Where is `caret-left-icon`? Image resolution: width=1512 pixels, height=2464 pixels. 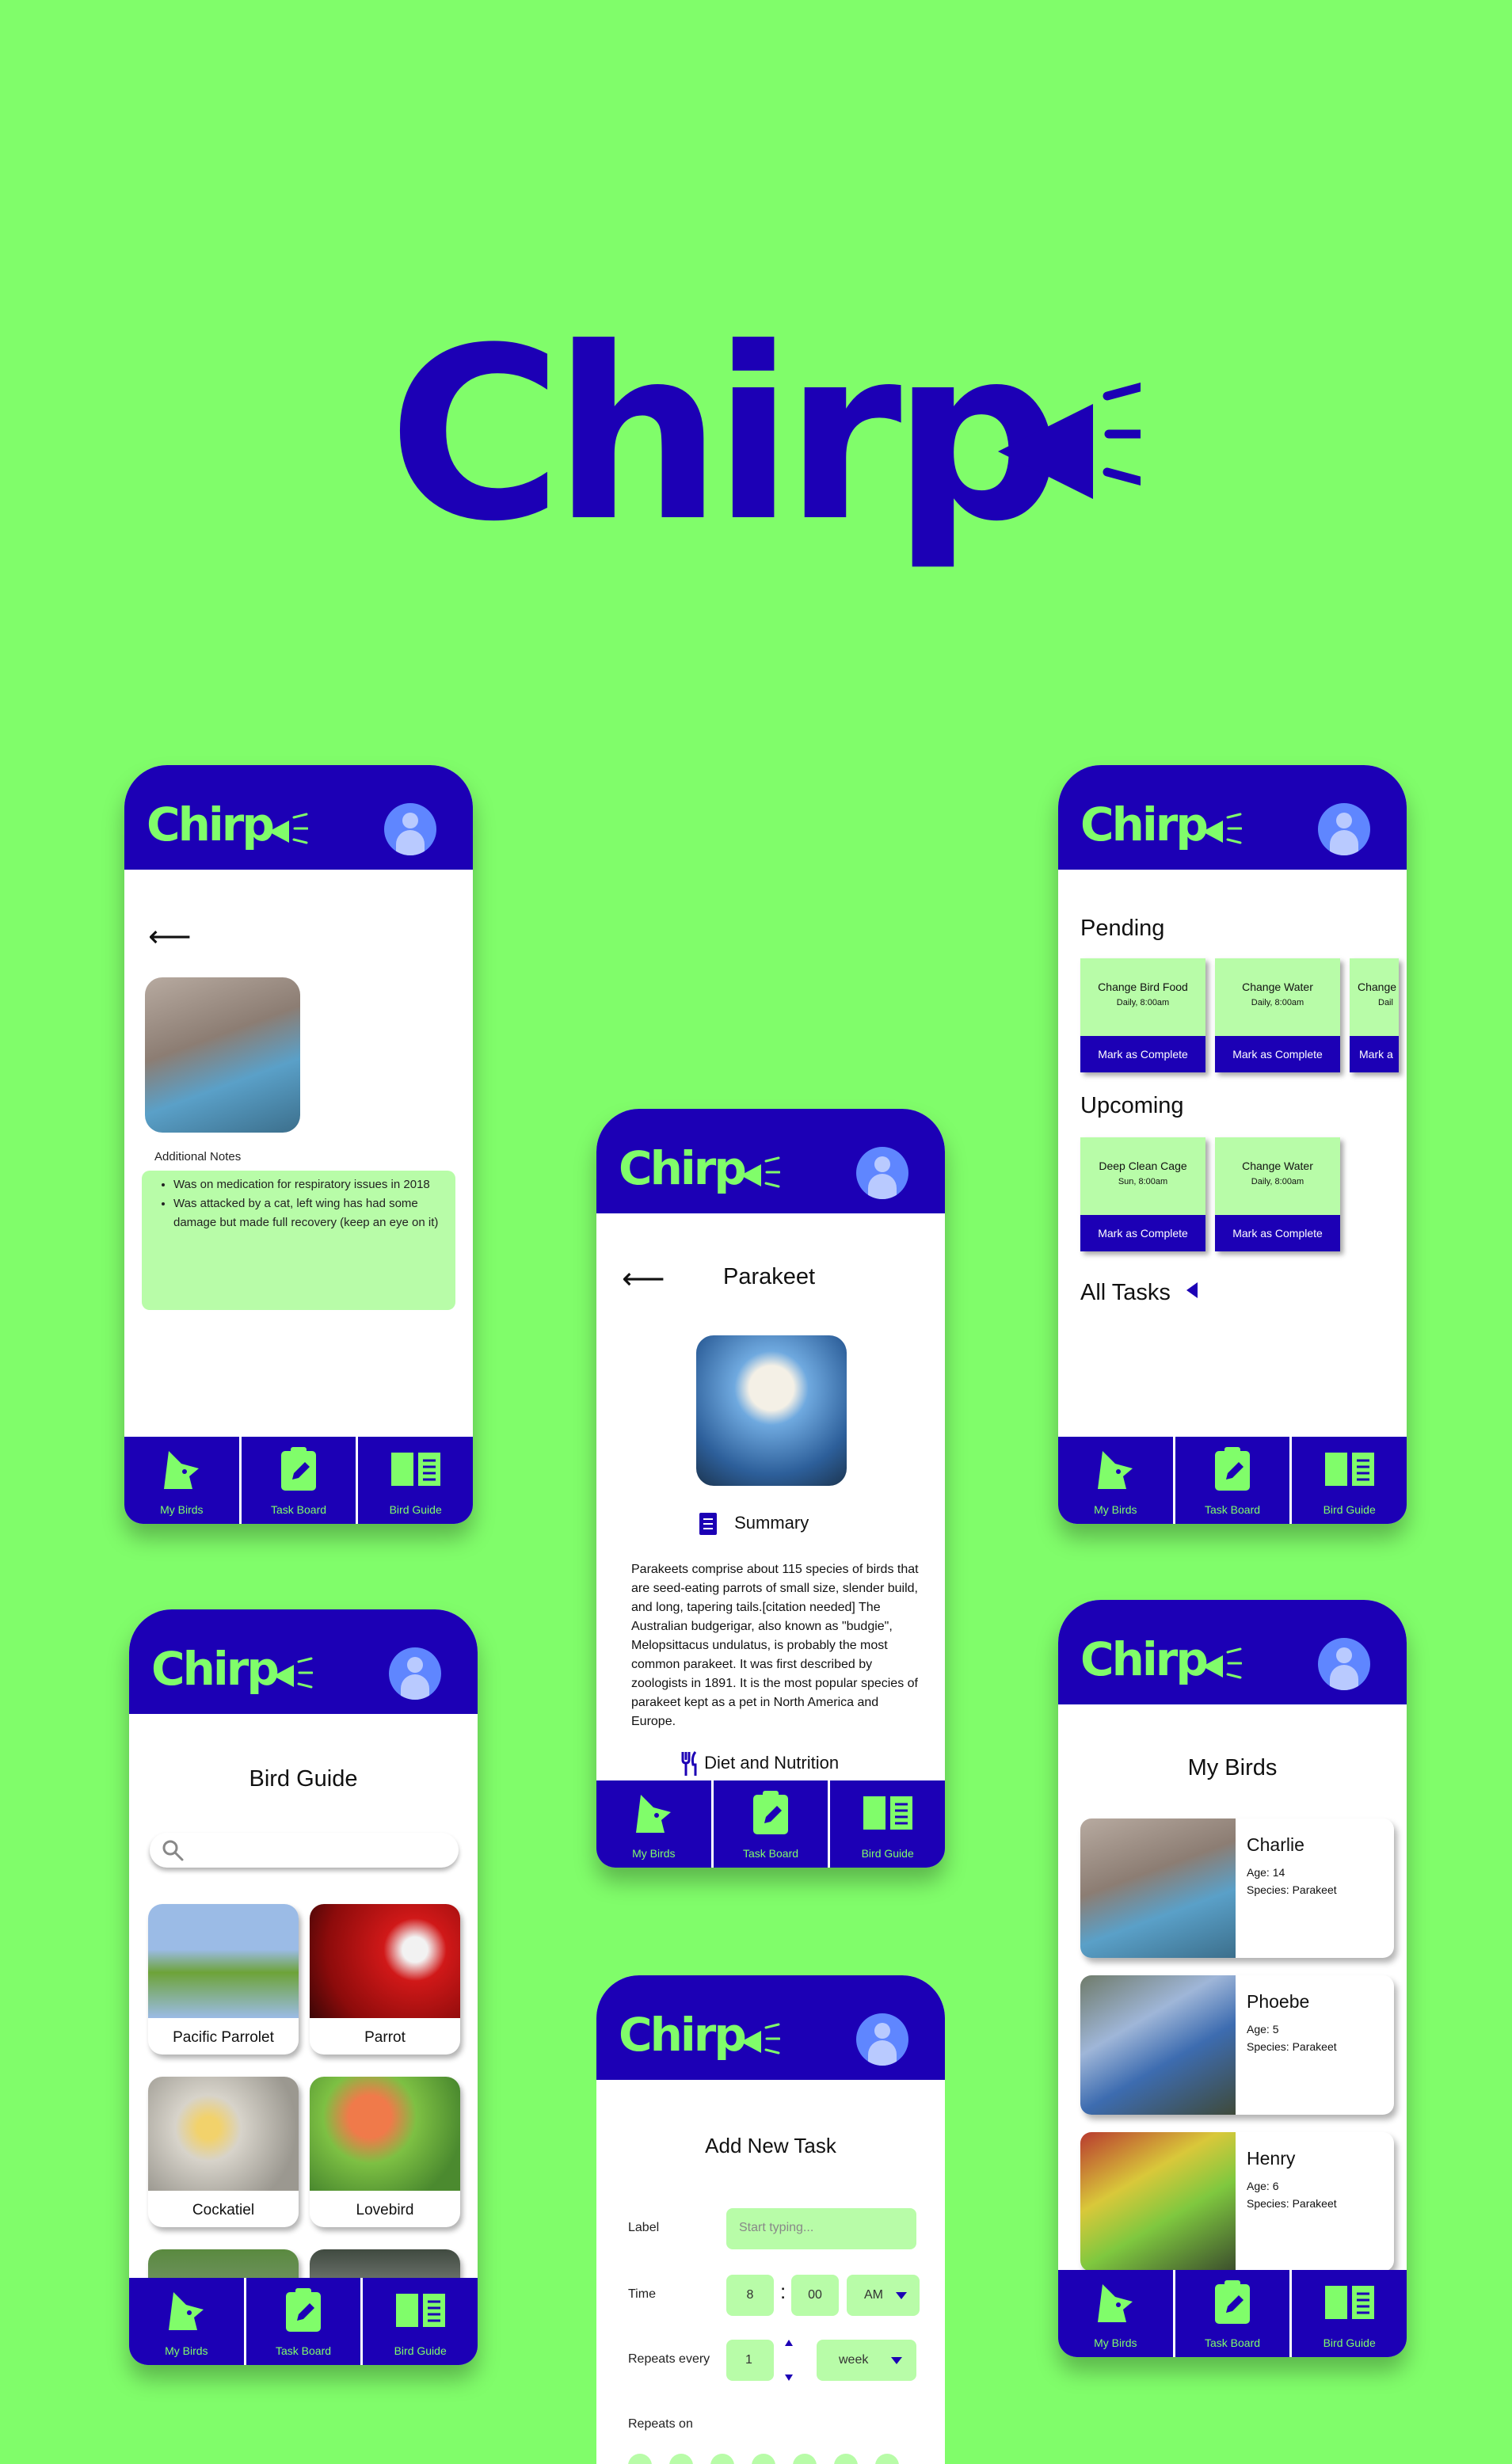 caret-left-icon is located at coordinates (1192, 1290).